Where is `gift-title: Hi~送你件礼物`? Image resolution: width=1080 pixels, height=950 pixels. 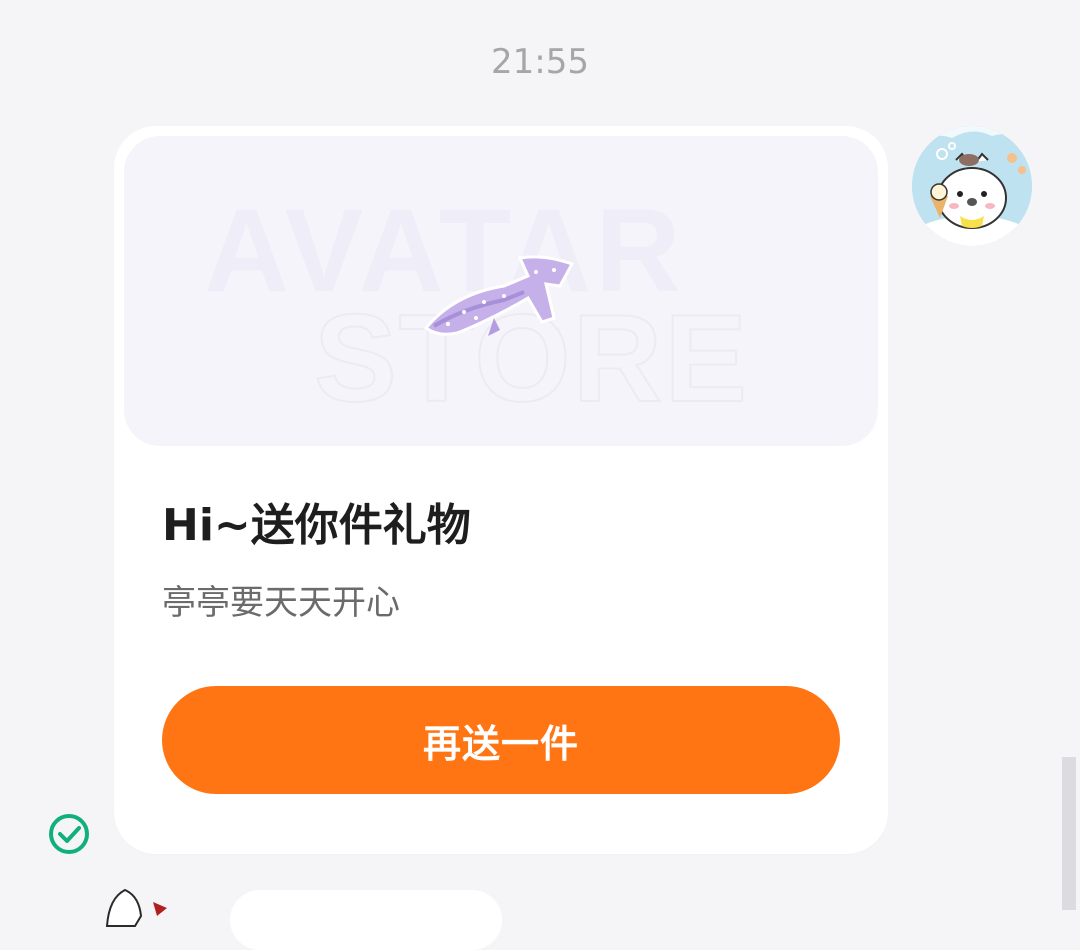
gift-title: Hi~送你件礼物 is located at coordinates (316, 525).